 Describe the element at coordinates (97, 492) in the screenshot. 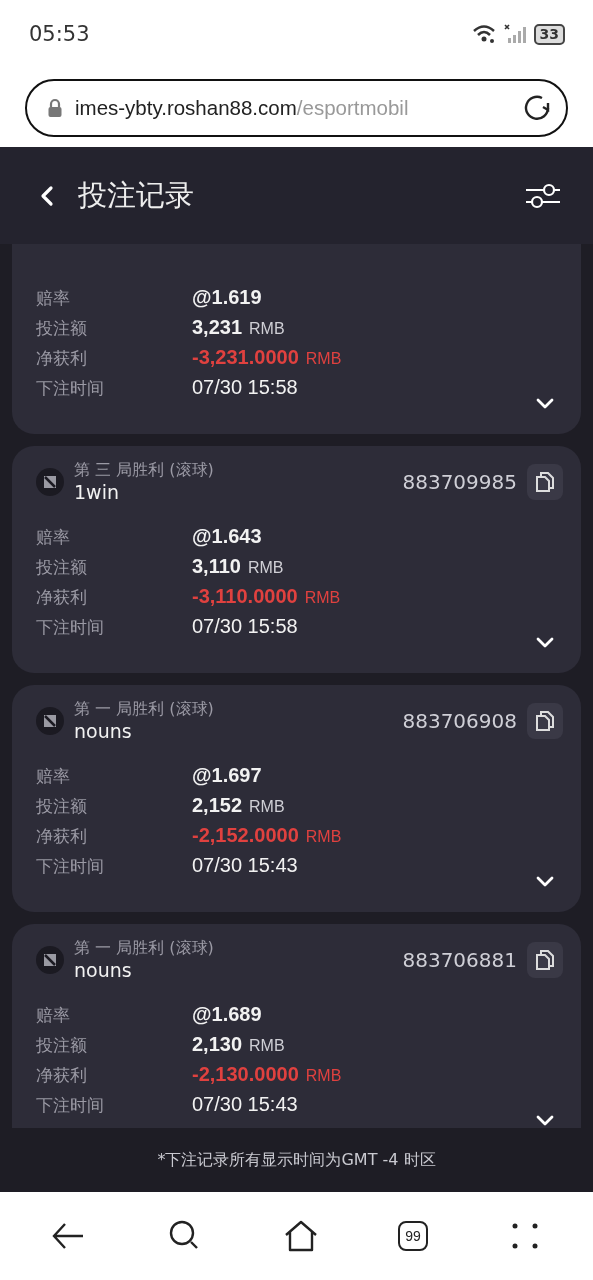

I see `team-name: 1win` at that location.